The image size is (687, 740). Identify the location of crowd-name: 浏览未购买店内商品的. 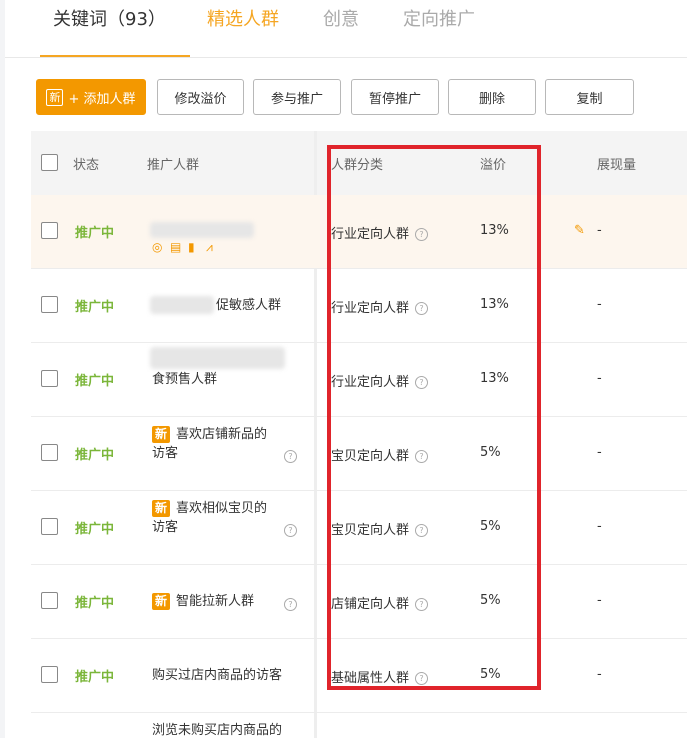
(217, 730).